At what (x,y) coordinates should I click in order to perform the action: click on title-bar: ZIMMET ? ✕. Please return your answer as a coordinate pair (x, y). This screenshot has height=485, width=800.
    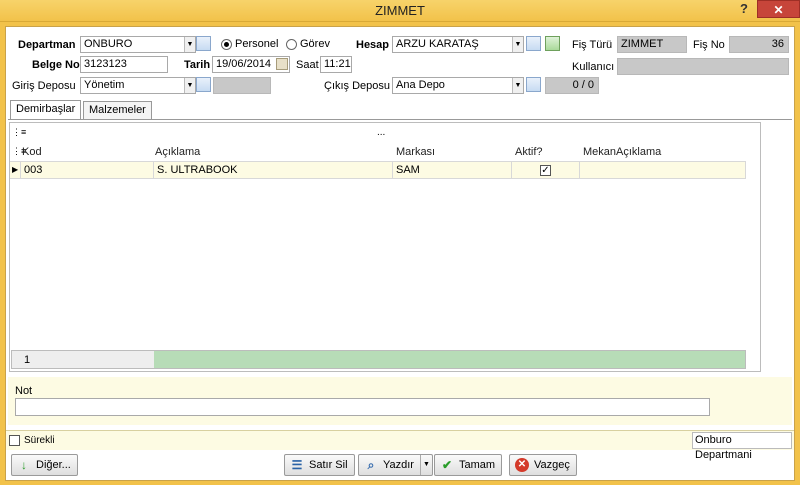
    Looking at the image, I should click on (400, 11).